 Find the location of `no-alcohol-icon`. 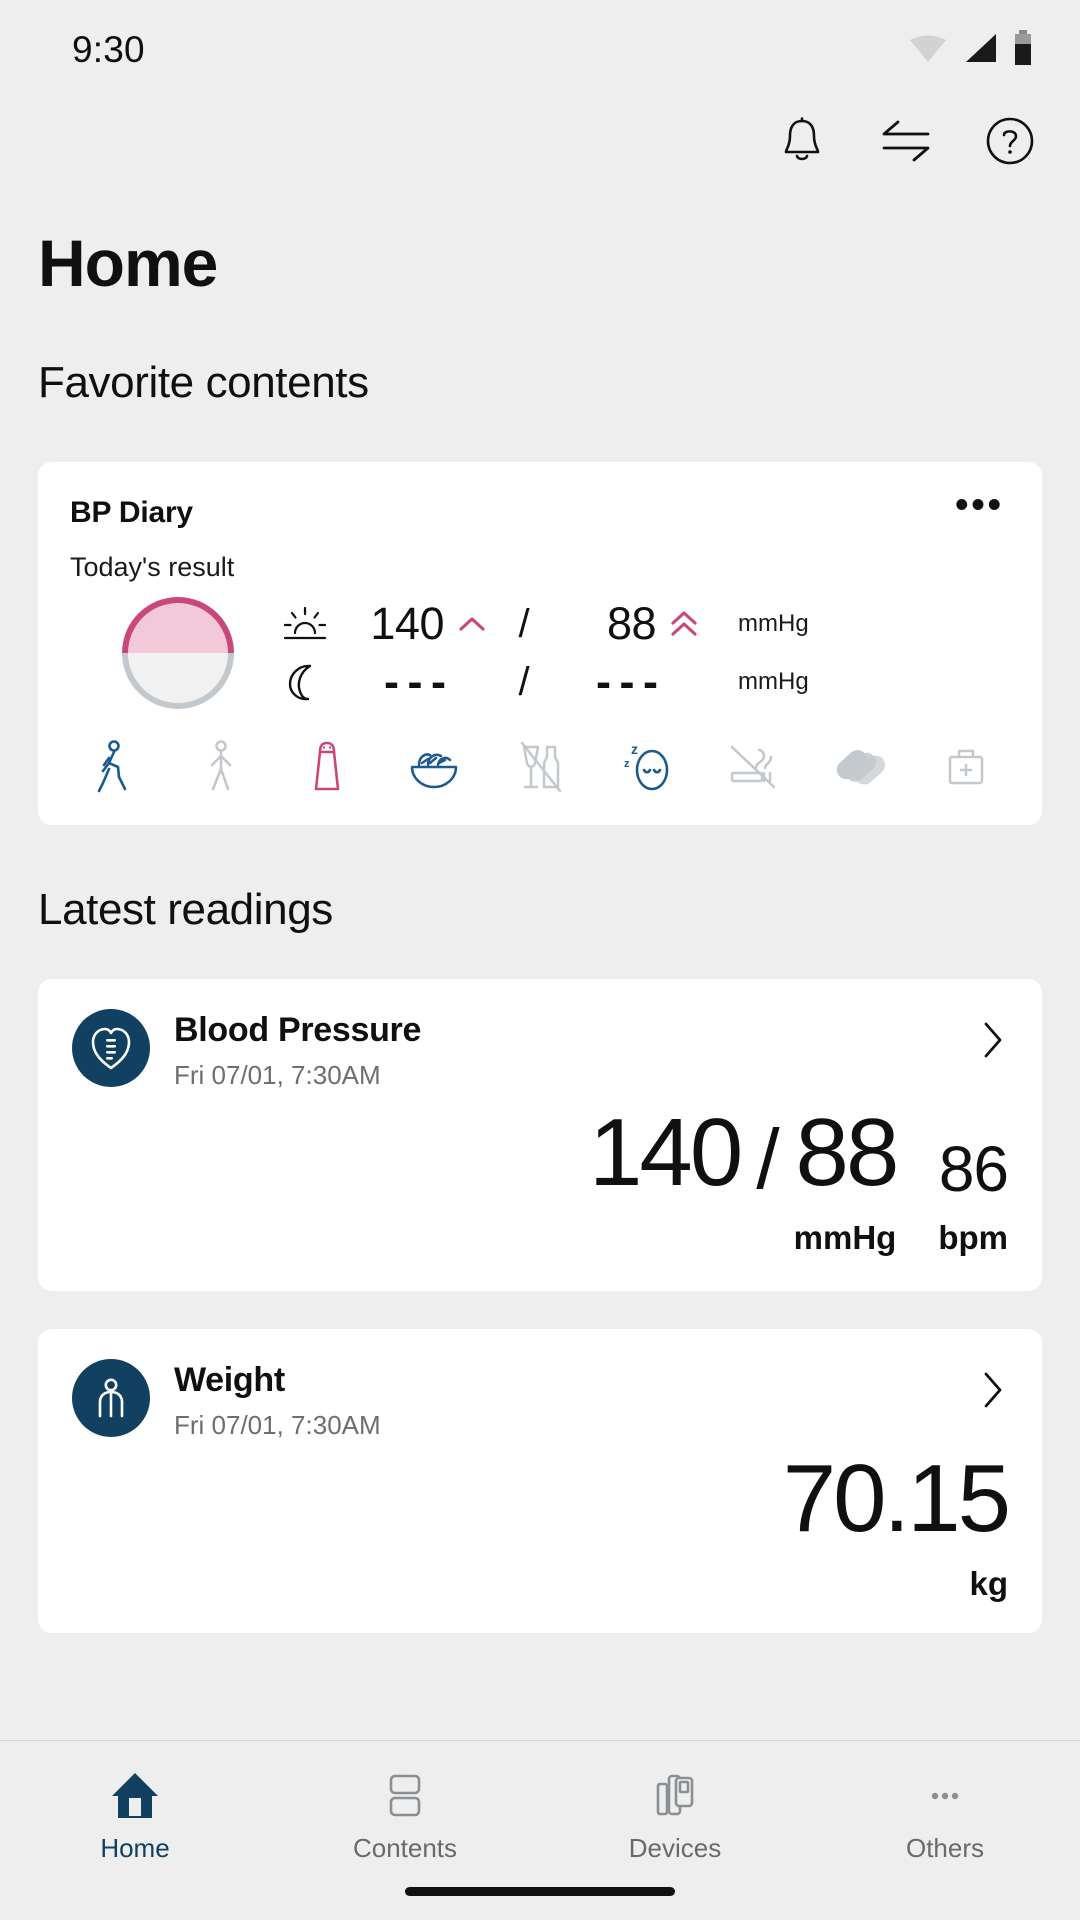

no-alcohol-icon is located at coordinates (540, 767).